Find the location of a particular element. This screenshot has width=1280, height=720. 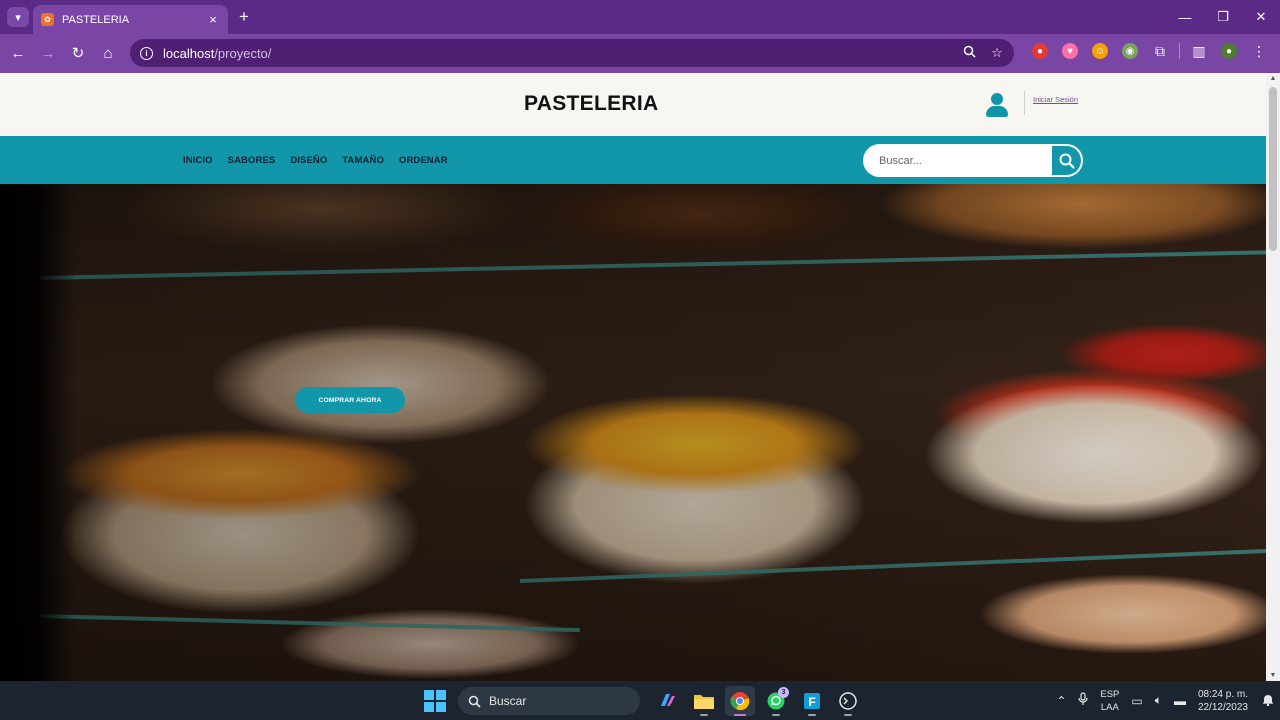

browser-titlebar: ▾ ✿ PASTELERIA × + — ❐ ✕ is located at coordinates (640, 17).